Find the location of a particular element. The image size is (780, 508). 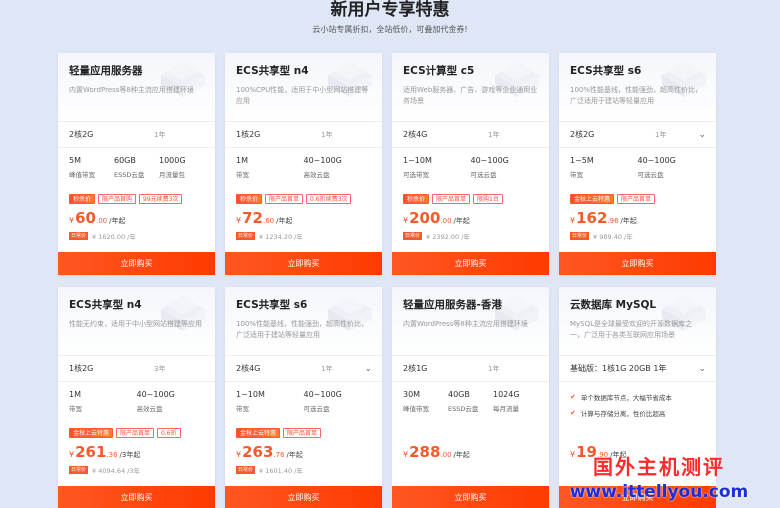

spec-value: 2核2G is located at coordinates (582, 134).